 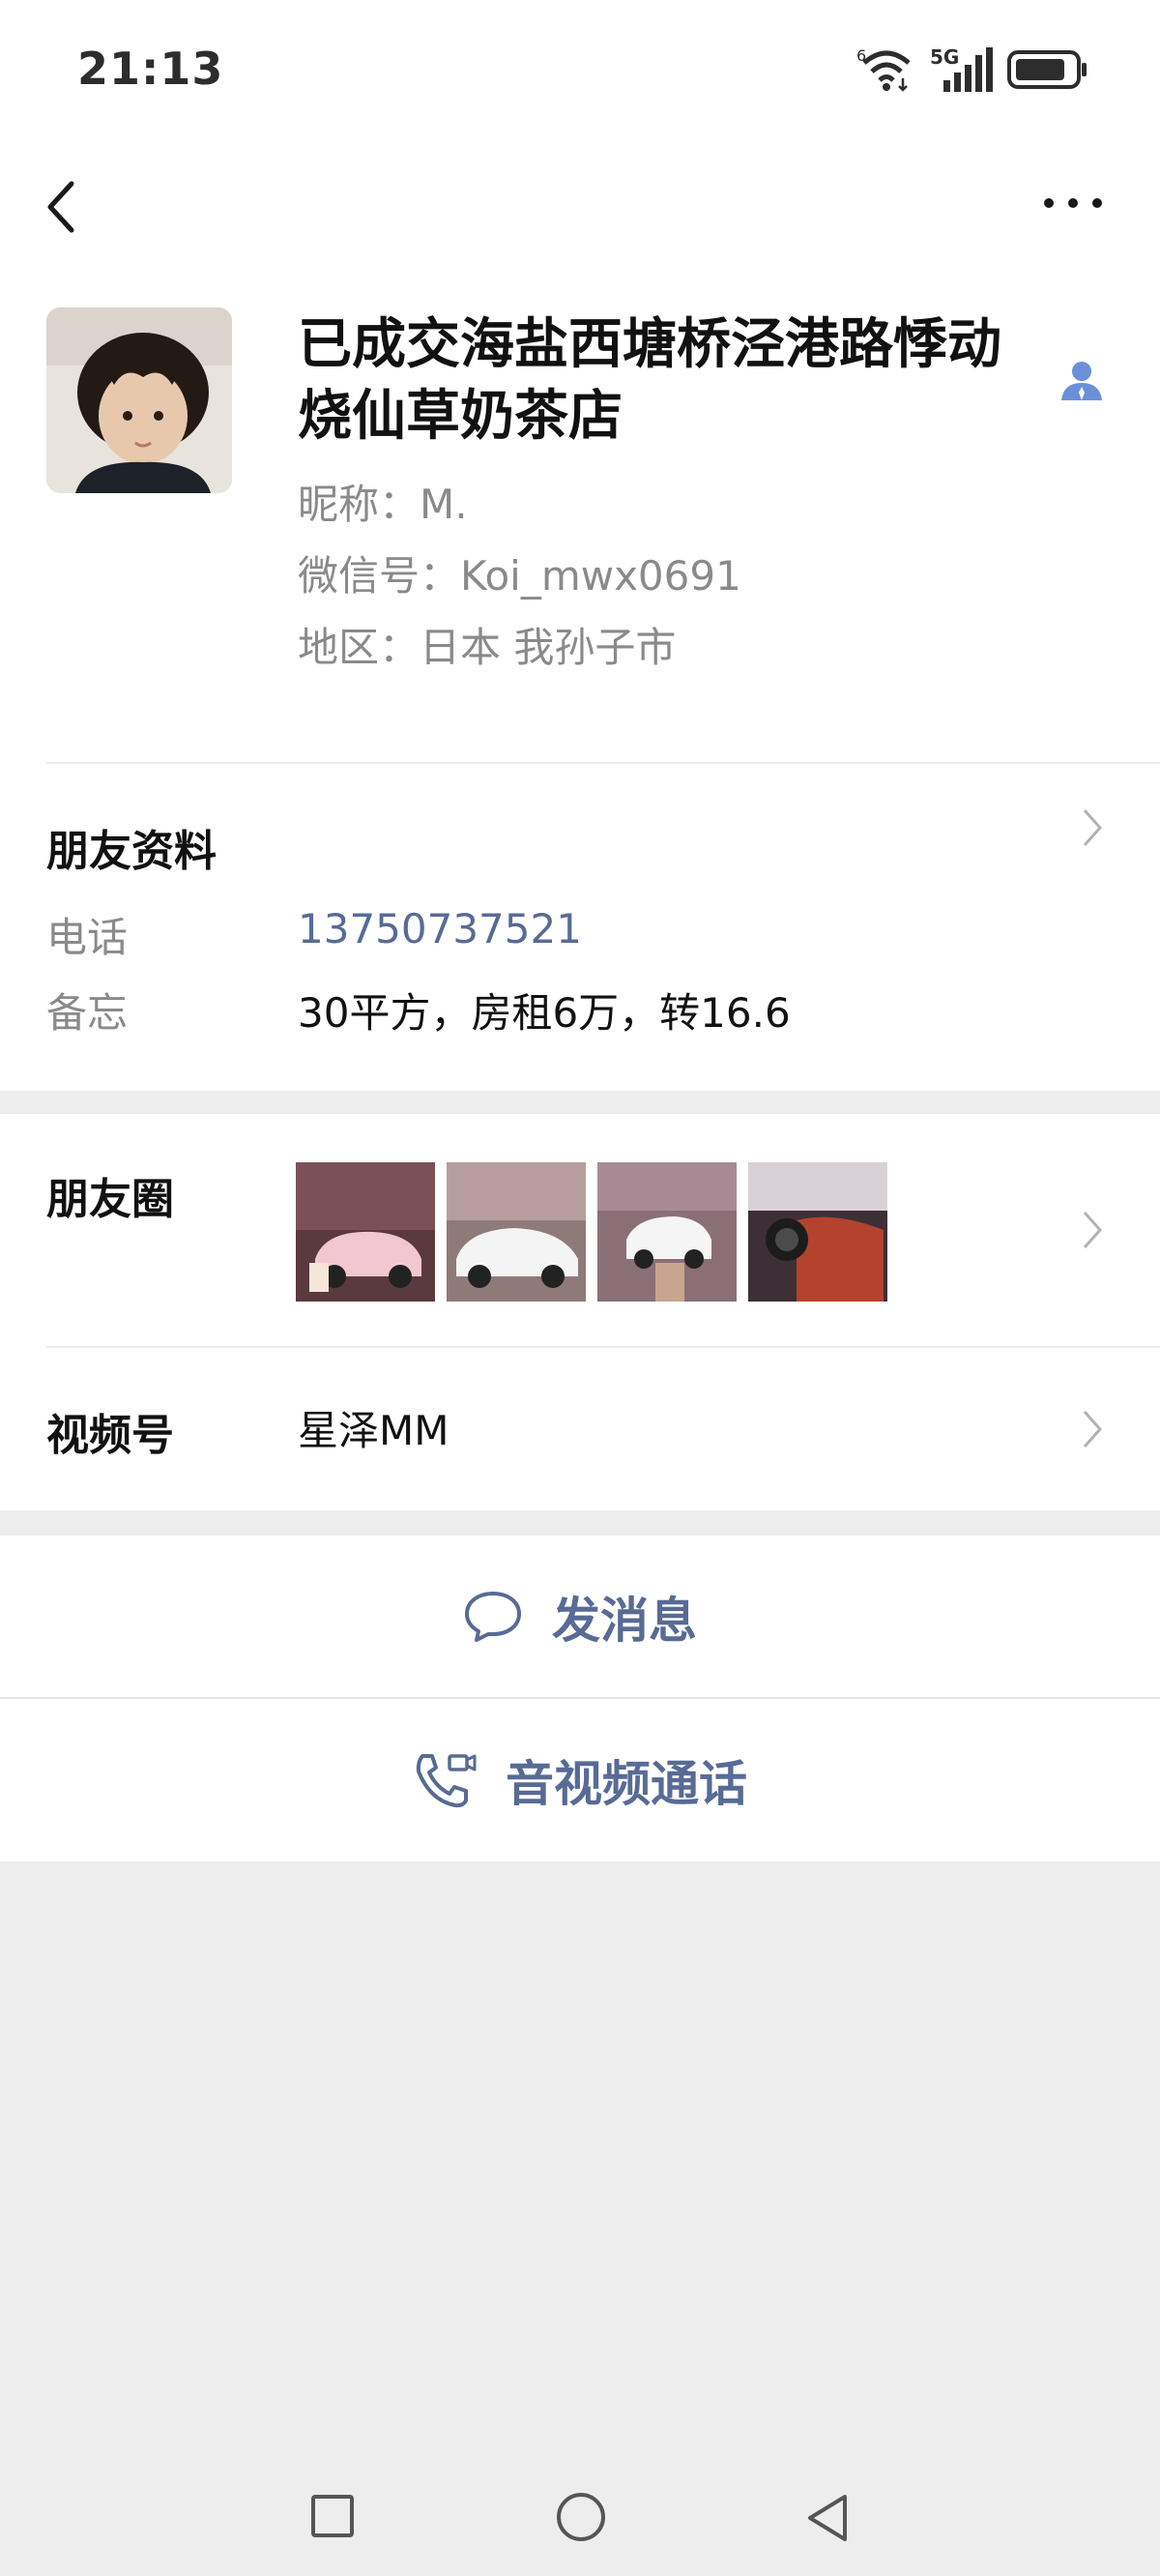 I want to click on video-call-button: 音视频通话, so click(x=580, y=1780).